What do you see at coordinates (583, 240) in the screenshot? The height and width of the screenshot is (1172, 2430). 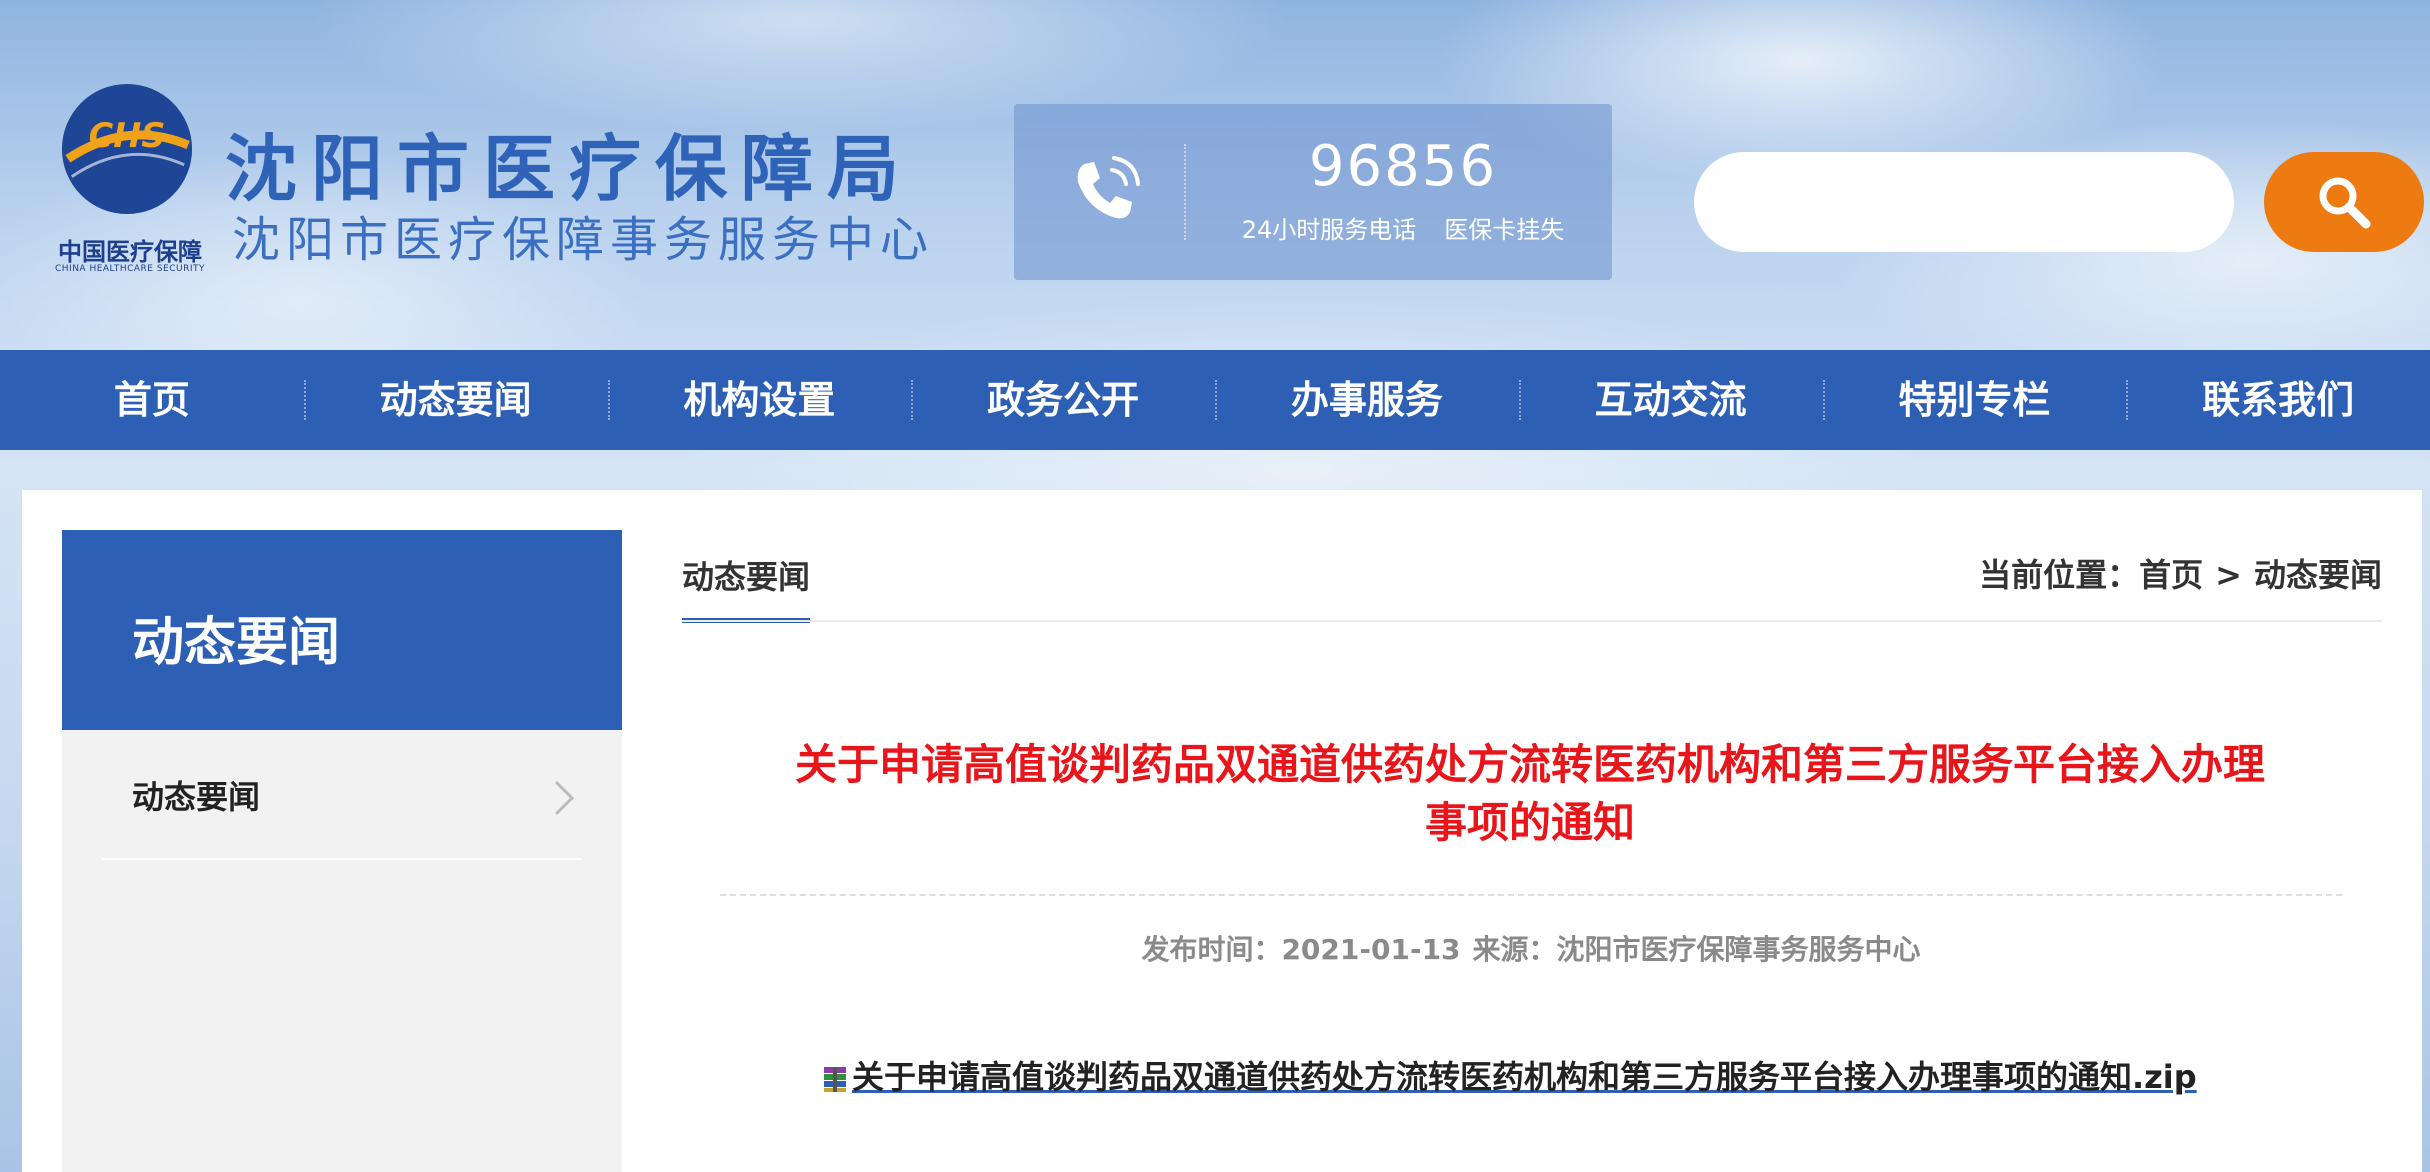 I see `site-subtitle: 沈阳市医疗保障事务服务中心` at bounding box center [583, 240].